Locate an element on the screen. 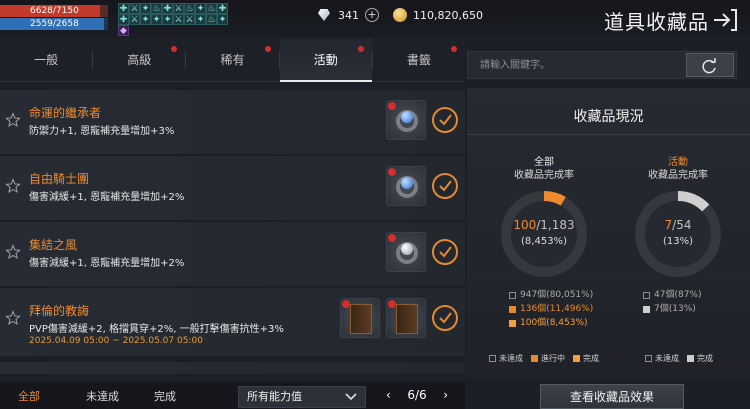 This screenshot has height=409, width=750. legend-in-progress: 進行中 is located at coordinates (553, 358).